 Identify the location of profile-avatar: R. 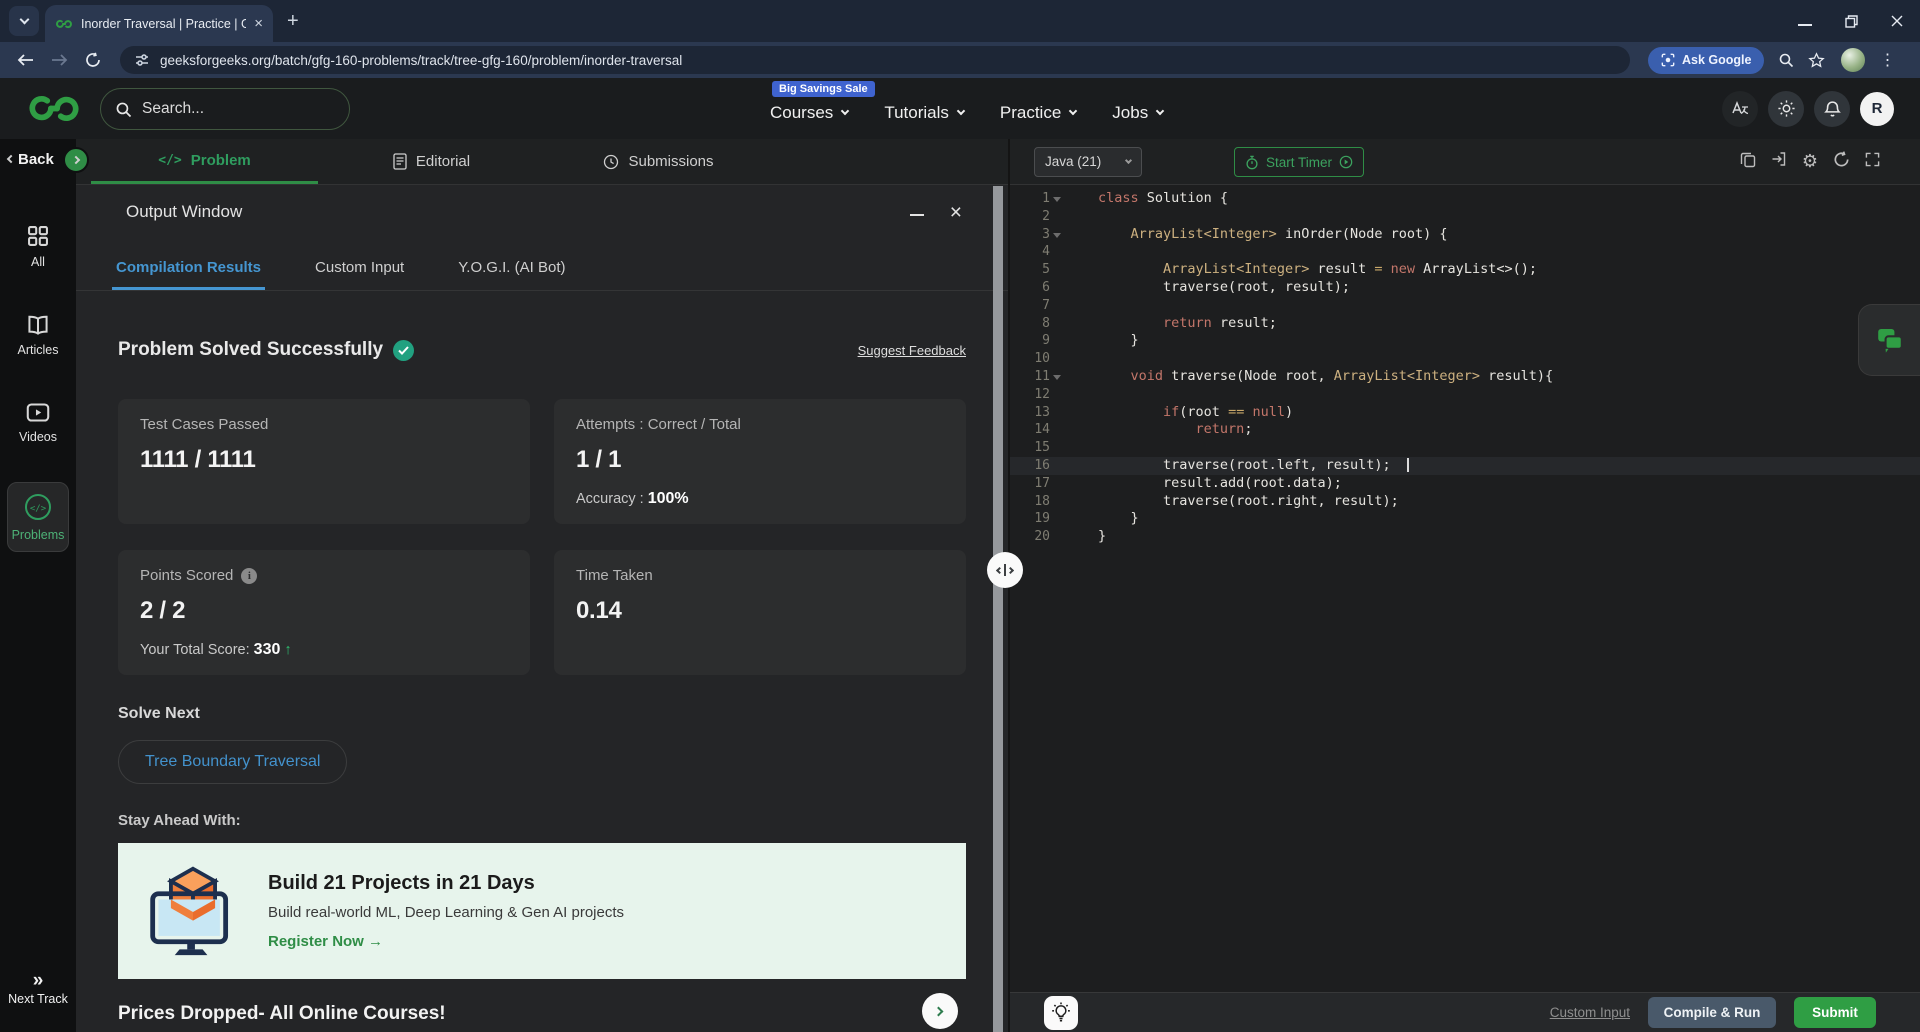
(1877, 108).